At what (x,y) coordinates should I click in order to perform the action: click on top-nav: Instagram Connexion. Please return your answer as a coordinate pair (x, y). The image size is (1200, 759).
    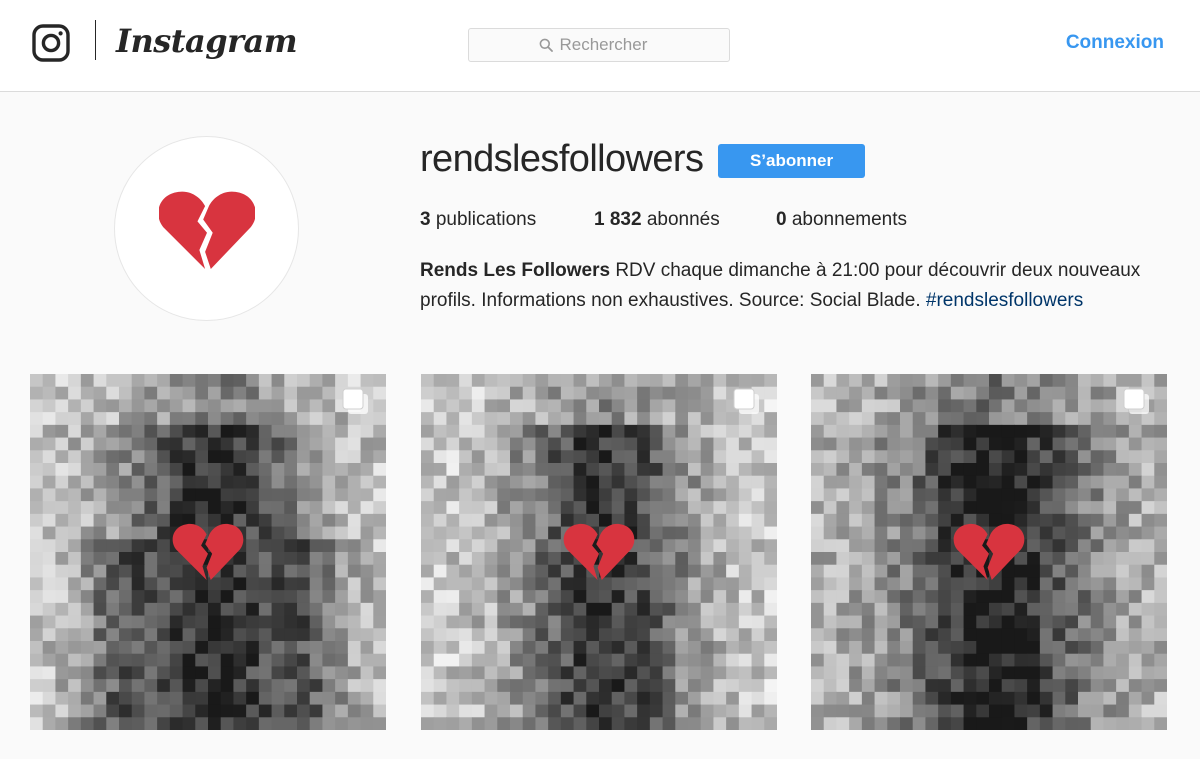
    Looking at the image, I should click on (600, 46).